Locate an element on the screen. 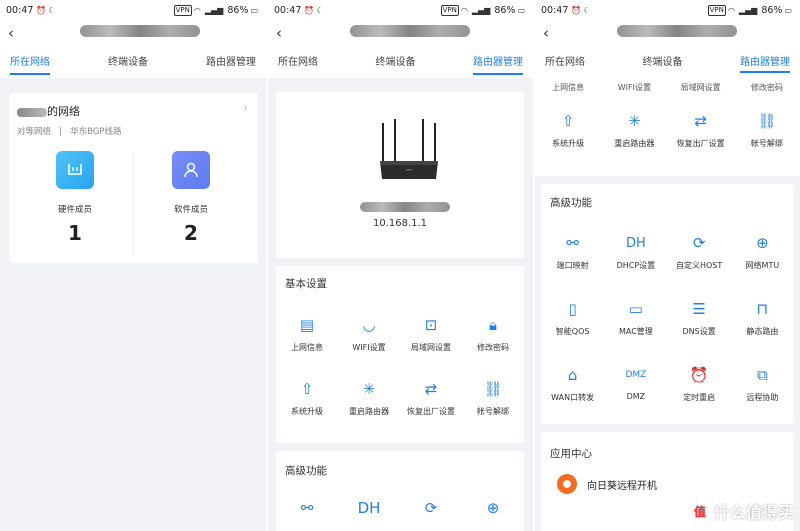 The image size is (800, 531). static-route-item: ⊓ 静态路由 is located at coordinates (762, 317).